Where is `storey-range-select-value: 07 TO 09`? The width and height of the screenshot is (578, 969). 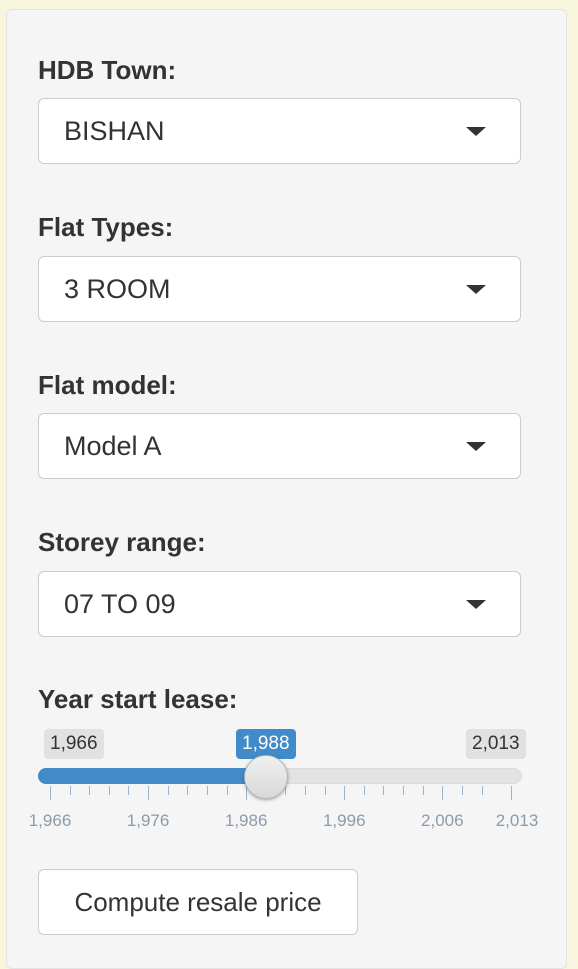
storey-range-select-value: 07 TO 09 is located at coordinates (120, 604).